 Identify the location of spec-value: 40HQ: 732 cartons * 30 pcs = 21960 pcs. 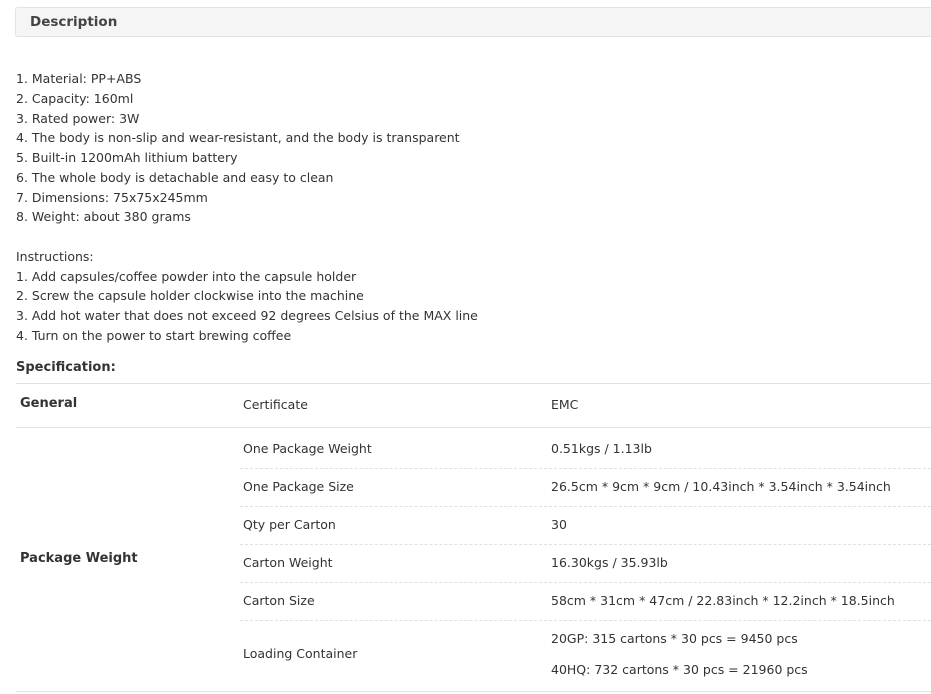
(679, 669).